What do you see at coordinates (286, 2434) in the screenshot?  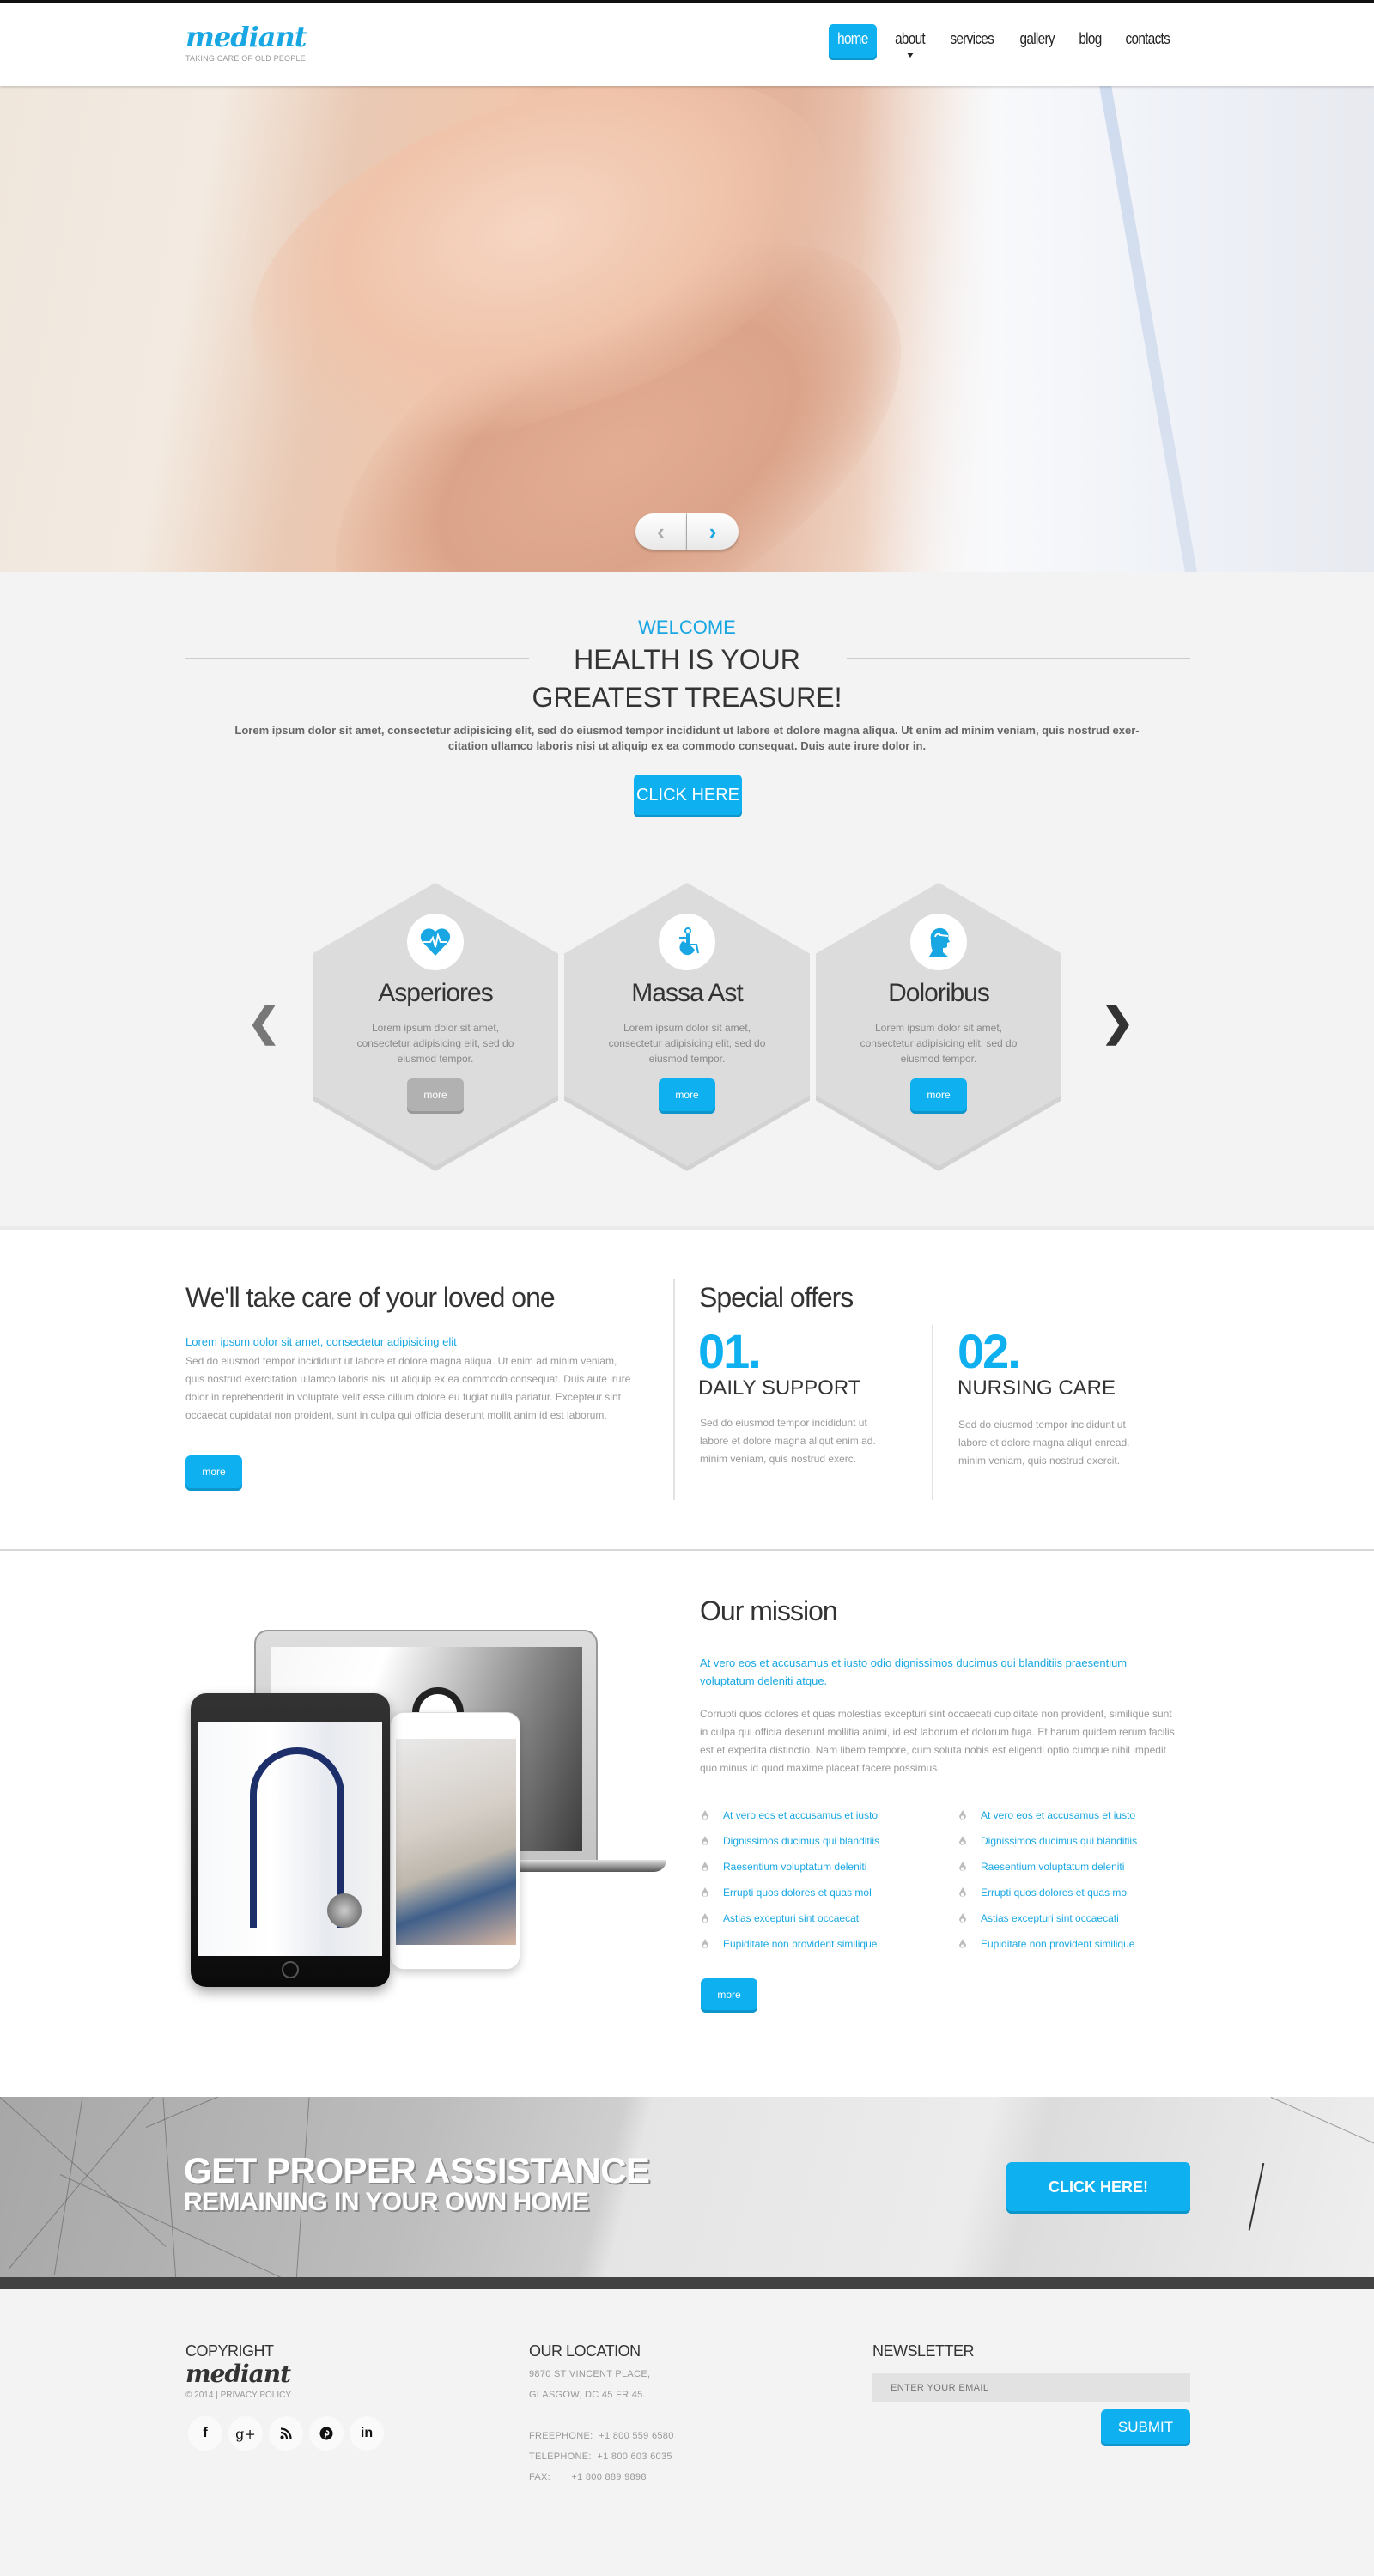 I see `rss-icon` at bounding box center [286, 2434].